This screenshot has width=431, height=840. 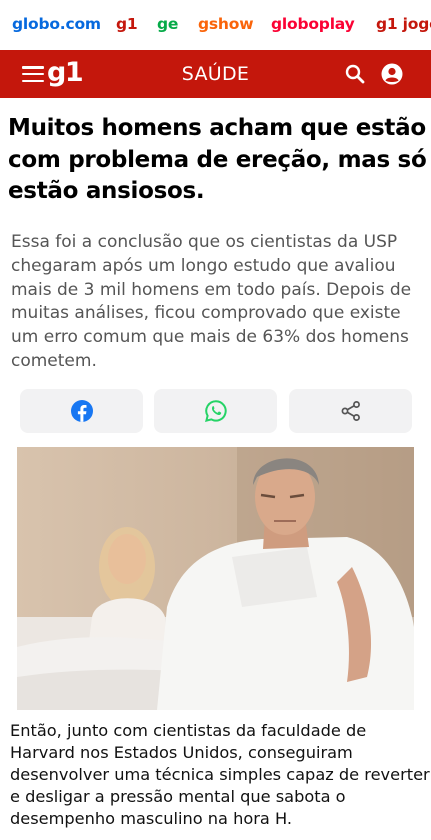 I want to click on facebook-icon, so click(x=81, y=411).